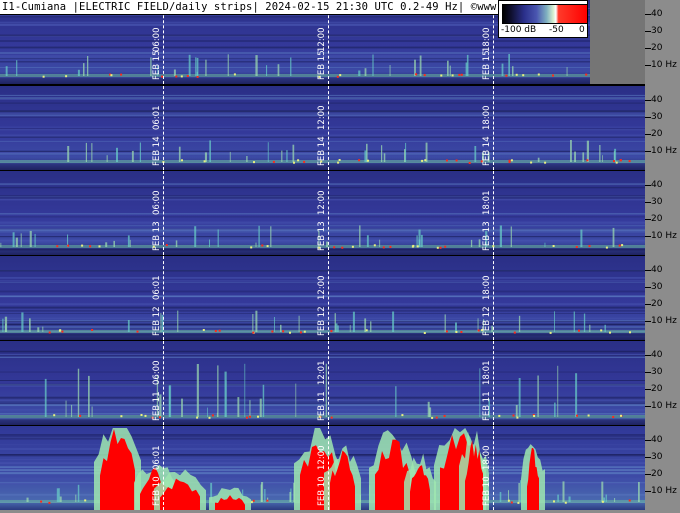 The image size is (680, 513). Describe the element at coordinates (657, 287) in the screenshot. I see `axis-tick-label: 30` at that location.